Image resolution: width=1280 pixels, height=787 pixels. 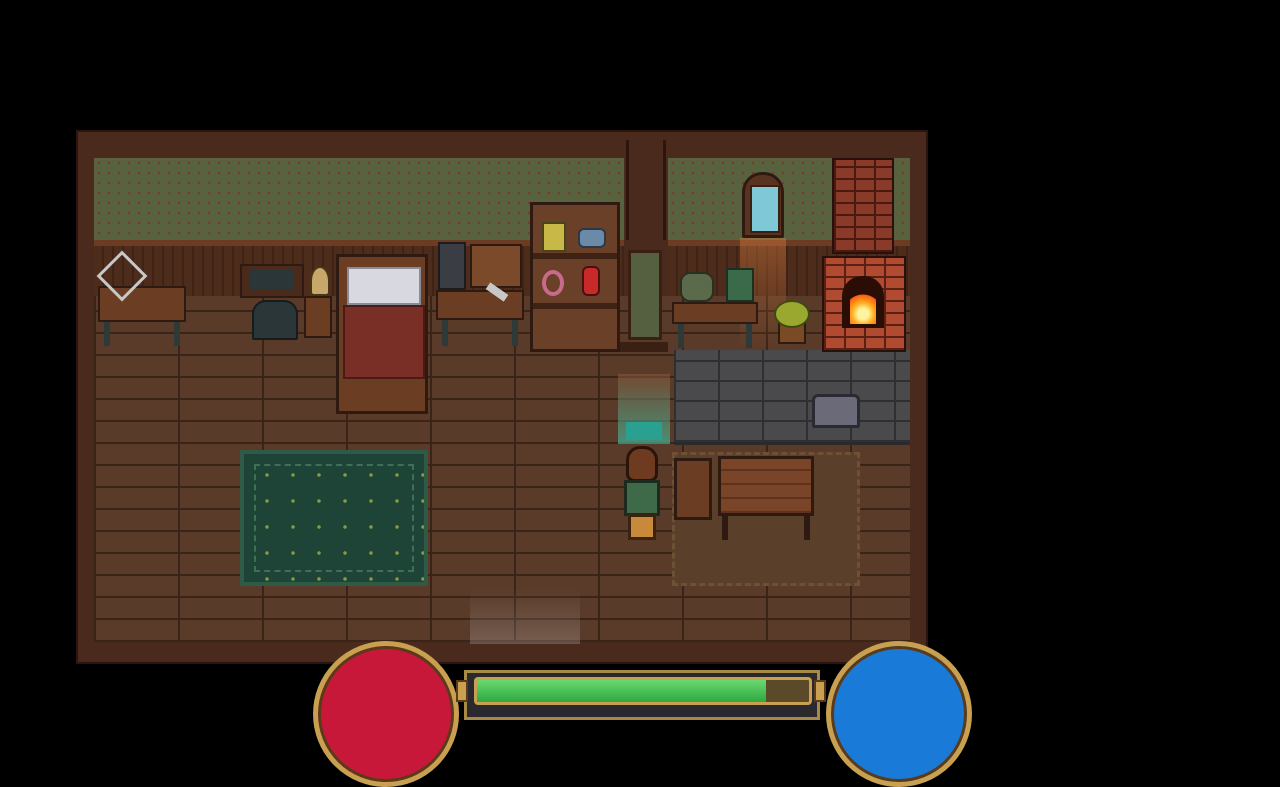 I want to click on health-orb, so click(x=386, y=714).